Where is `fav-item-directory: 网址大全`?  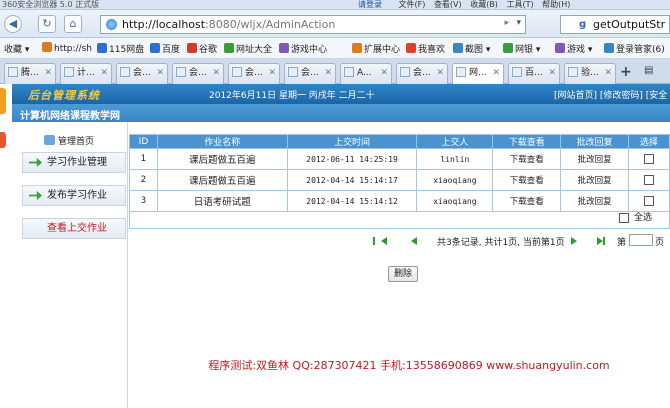 fav-item-directory: 网址大全 is located at coordinates (248, 48).